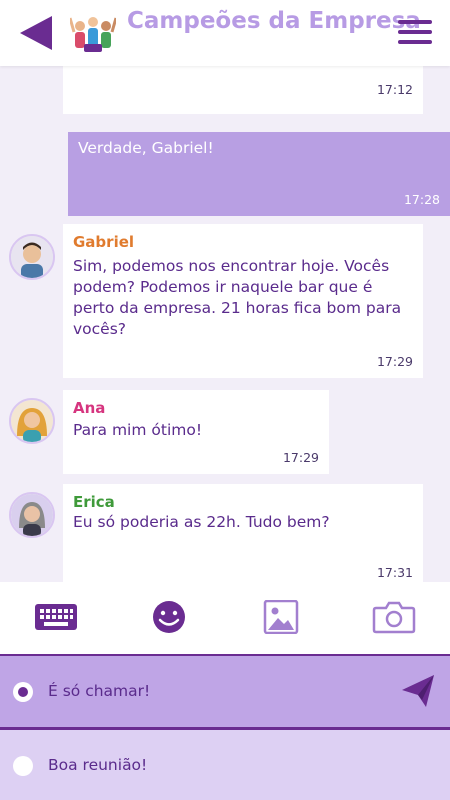 The height and width of the screenshot is (800, 450). Describe the element at coordinates (201, 522) in the screenshot. I see `message-text: Eu só poderia as 22h. Tudo bem?` at that location.